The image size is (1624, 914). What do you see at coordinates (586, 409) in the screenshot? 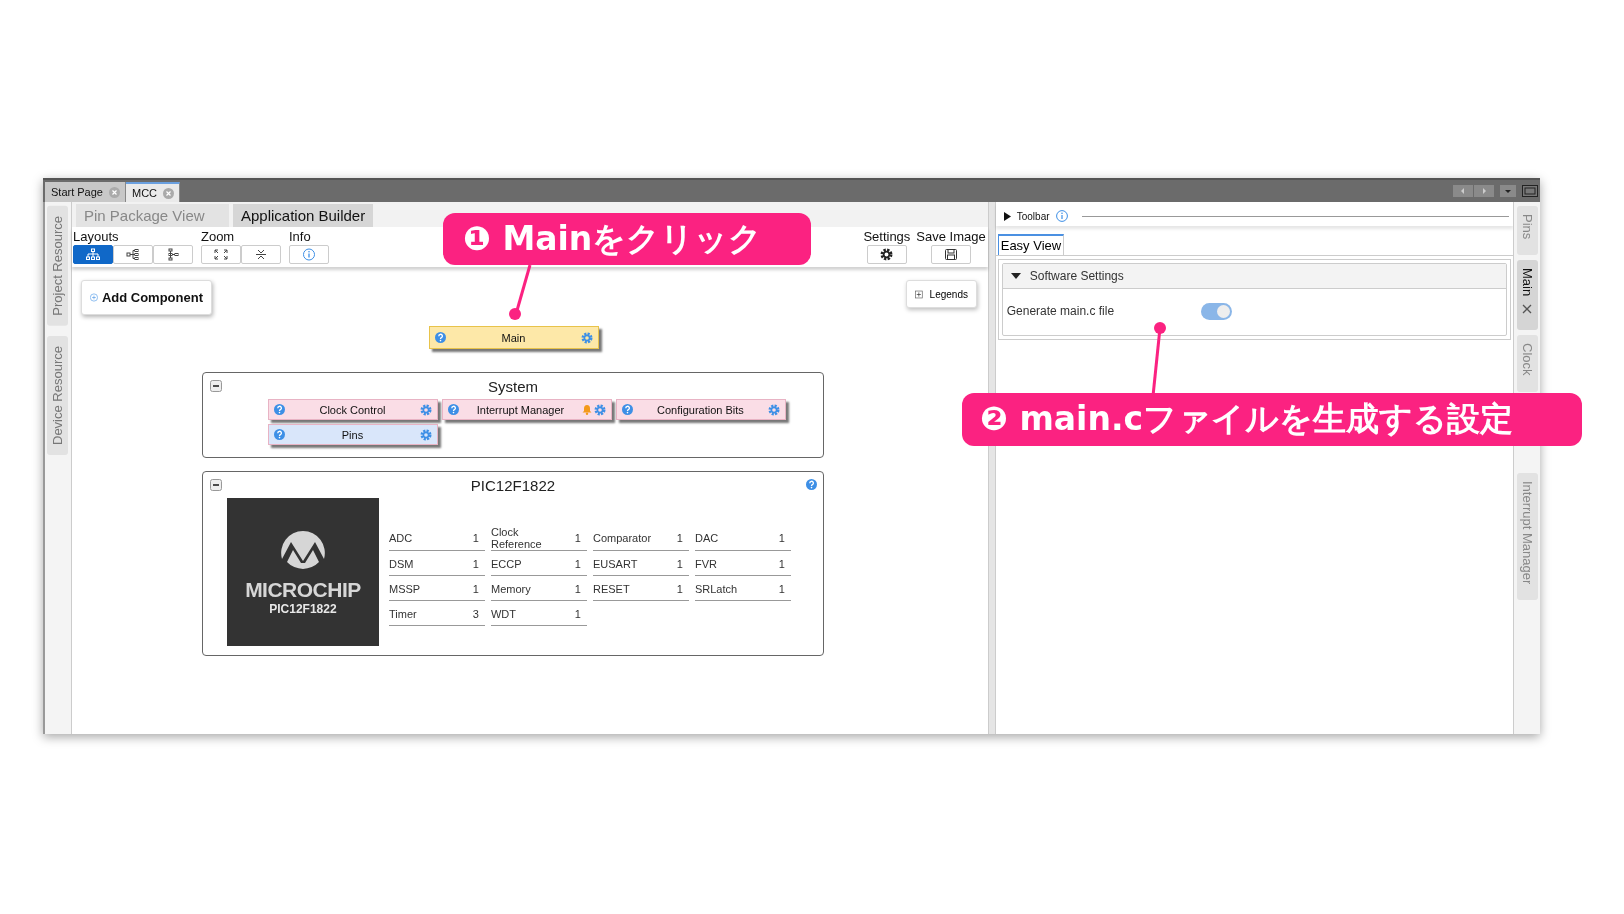
I see `bell-icon` at bounding box center [586, 409].